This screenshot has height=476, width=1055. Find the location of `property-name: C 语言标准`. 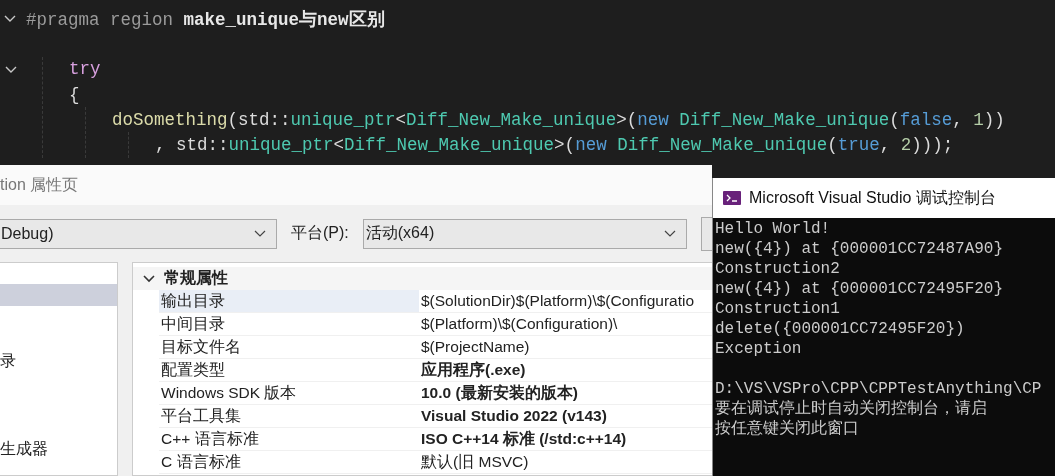

property-name: C 语言标准 is located at coordinates (289, 462).